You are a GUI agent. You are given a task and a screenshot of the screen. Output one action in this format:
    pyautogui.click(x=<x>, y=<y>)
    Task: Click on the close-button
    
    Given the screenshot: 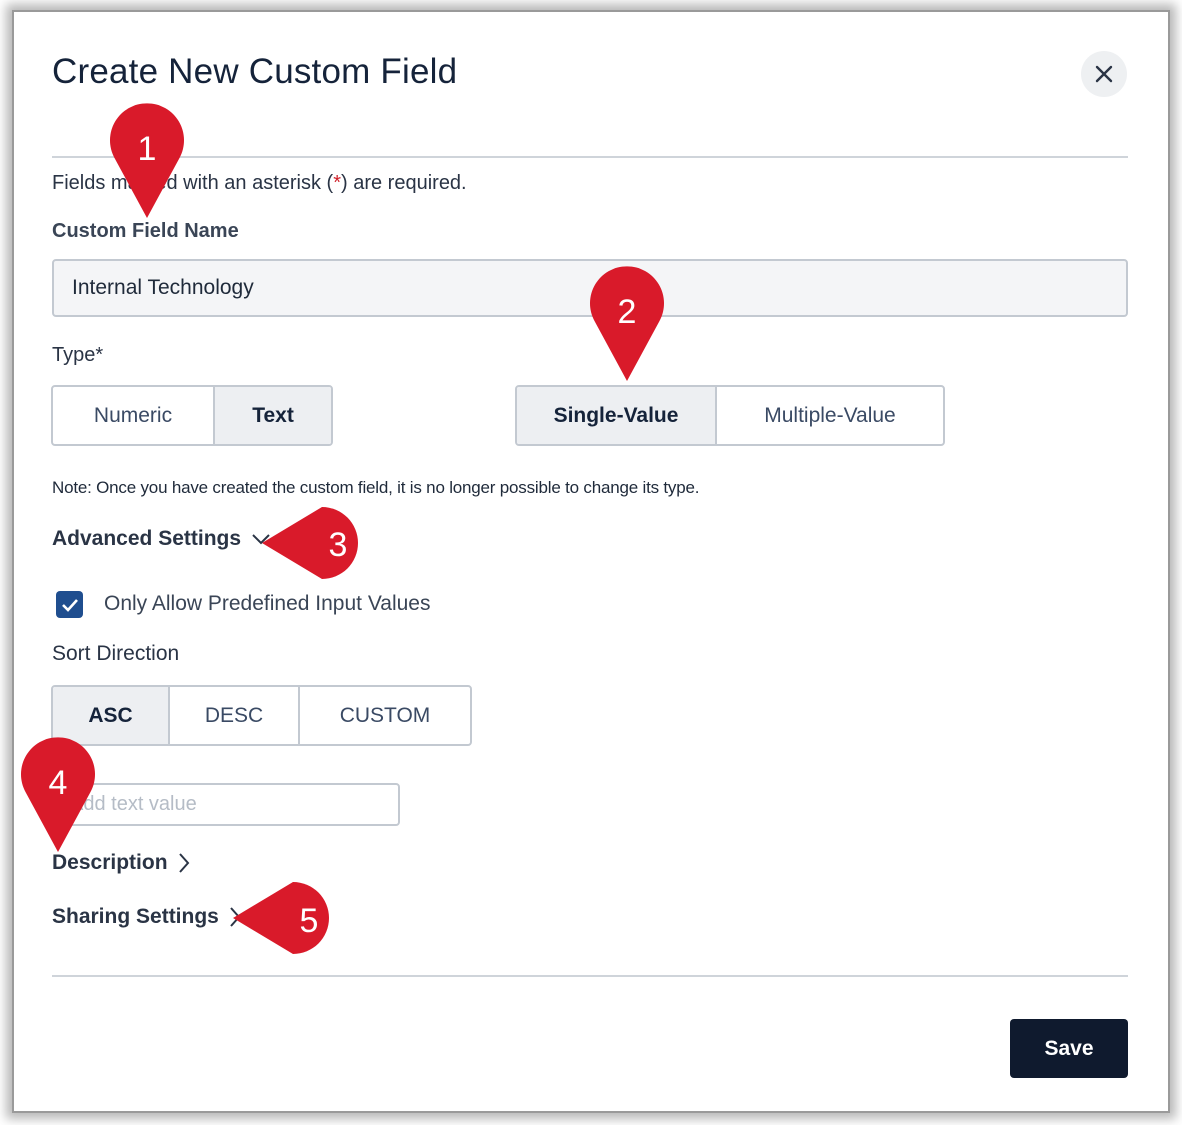 What is the action you would take?
    pyautogui.click(x=1104, y=74)
    